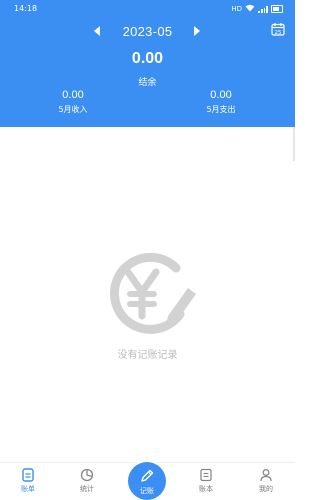 The image size is (320, 500). What do you see at coordinates (28, 489) in the screenshot?
I see `nav-label-bills: 账单` at bounding box center [28, 489].